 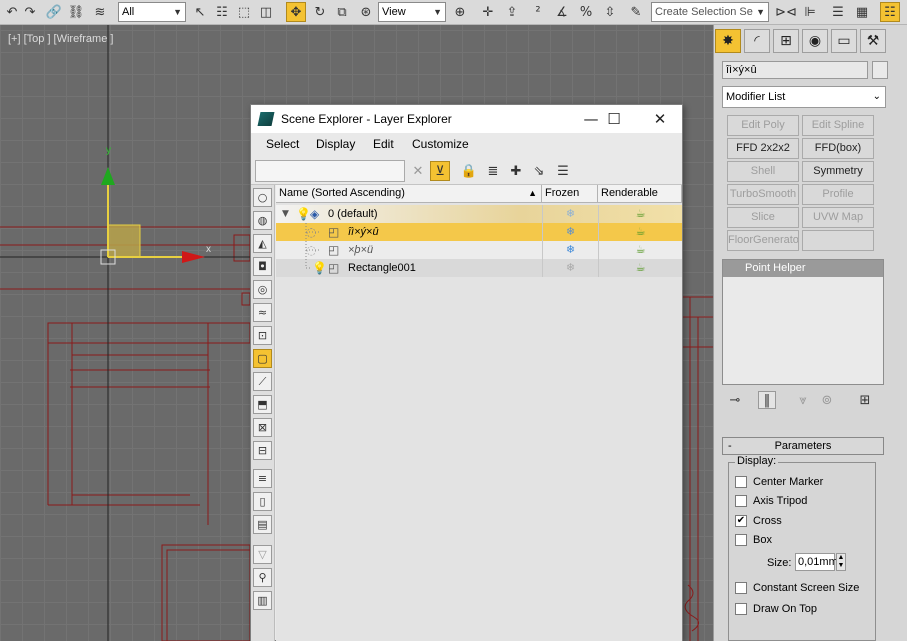 I want to click on modifier-edit-spline-button: Edit Spline, so click(x=838, y=125).